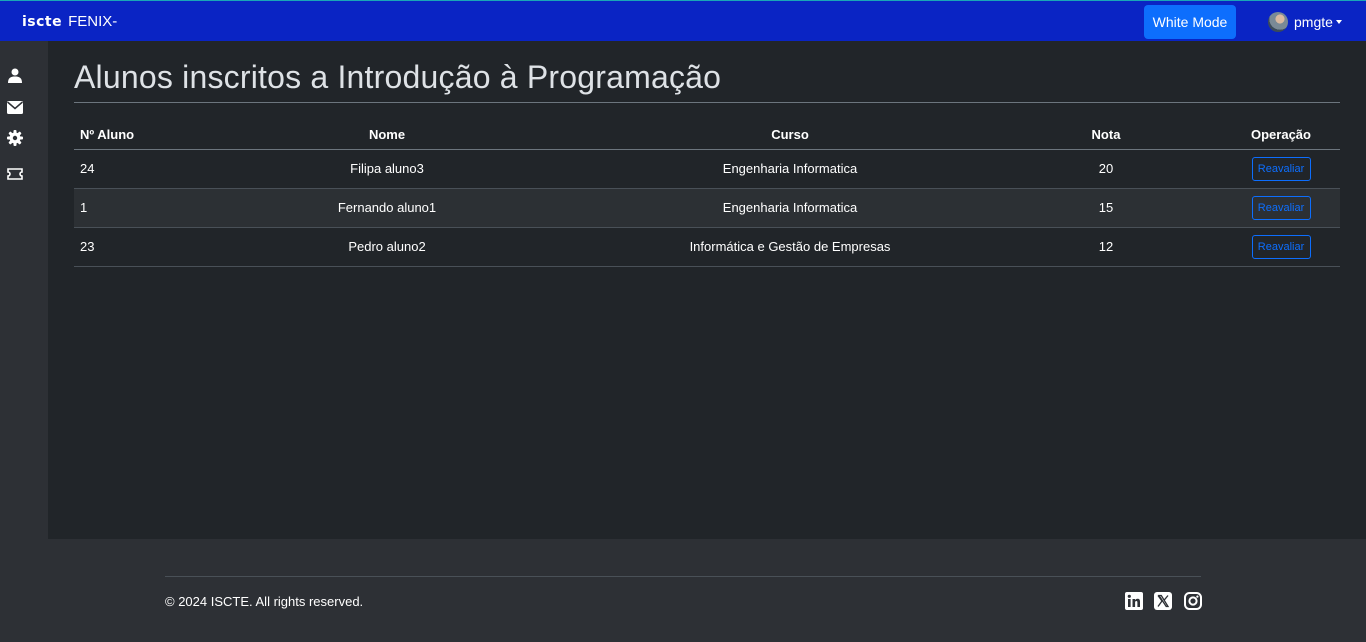 The height and width of the screenshot is (642, 1366). Describe the element at coordinates (387, 169) in the screenshot. I see `cell-nome: Filipa aluno3` at that location.